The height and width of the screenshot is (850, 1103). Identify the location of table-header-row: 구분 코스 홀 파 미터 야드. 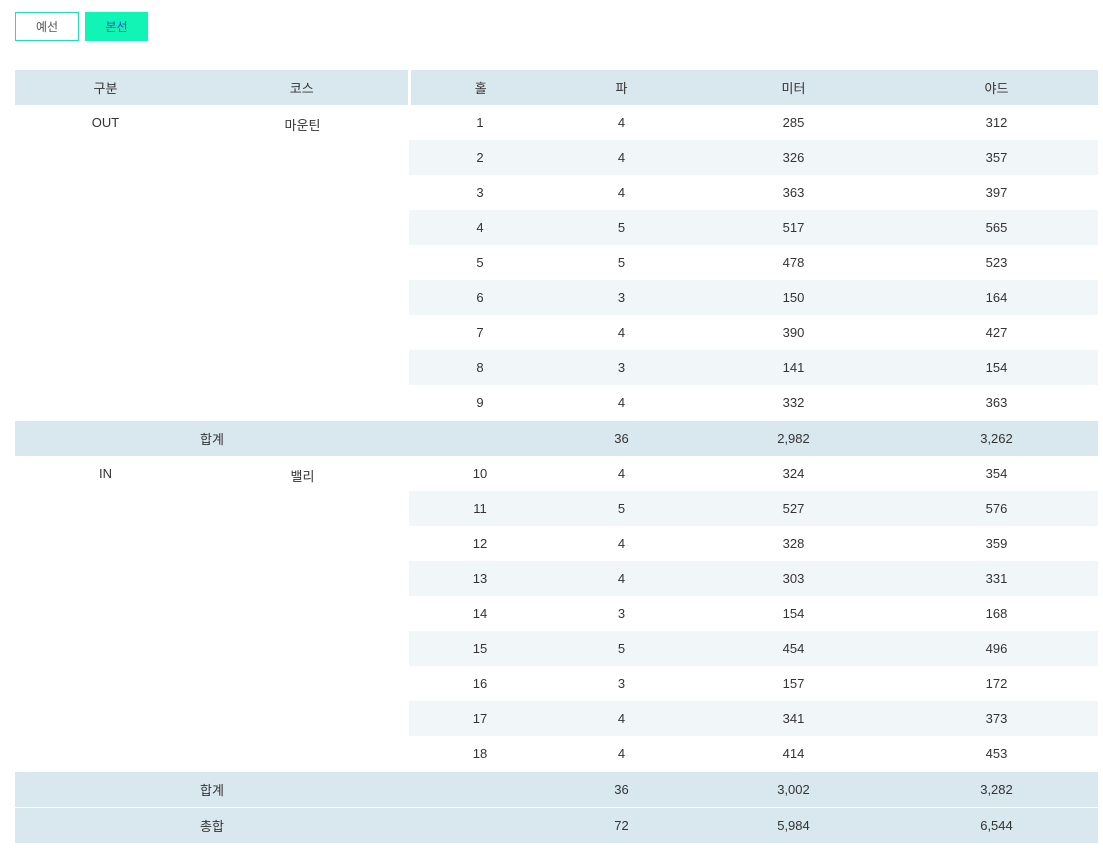
(556, 87).